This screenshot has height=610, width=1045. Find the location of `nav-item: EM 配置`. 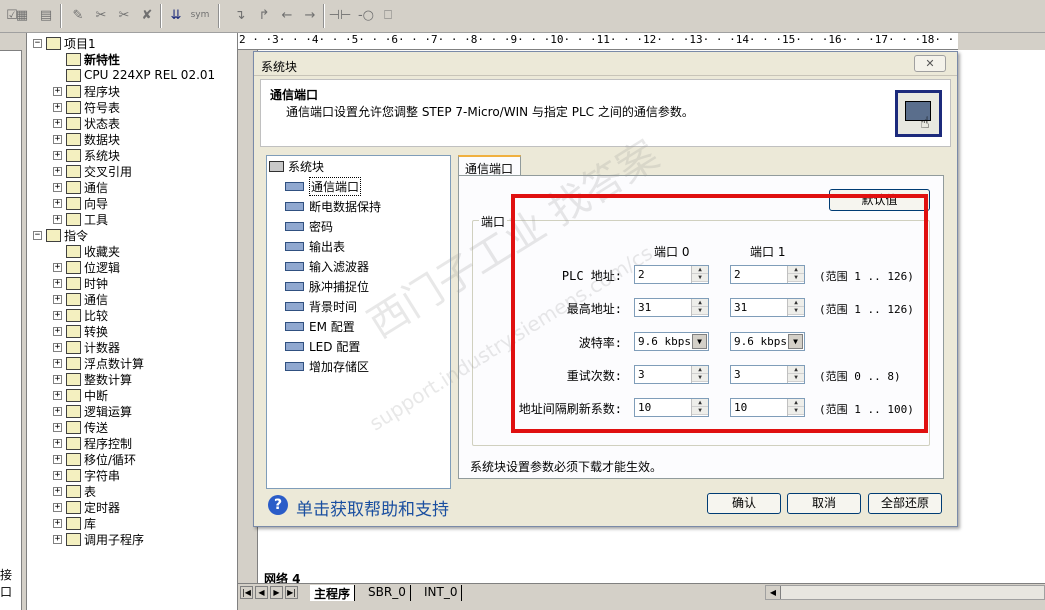

nav-item: EM 配置 is located at coordinates (320, 326).